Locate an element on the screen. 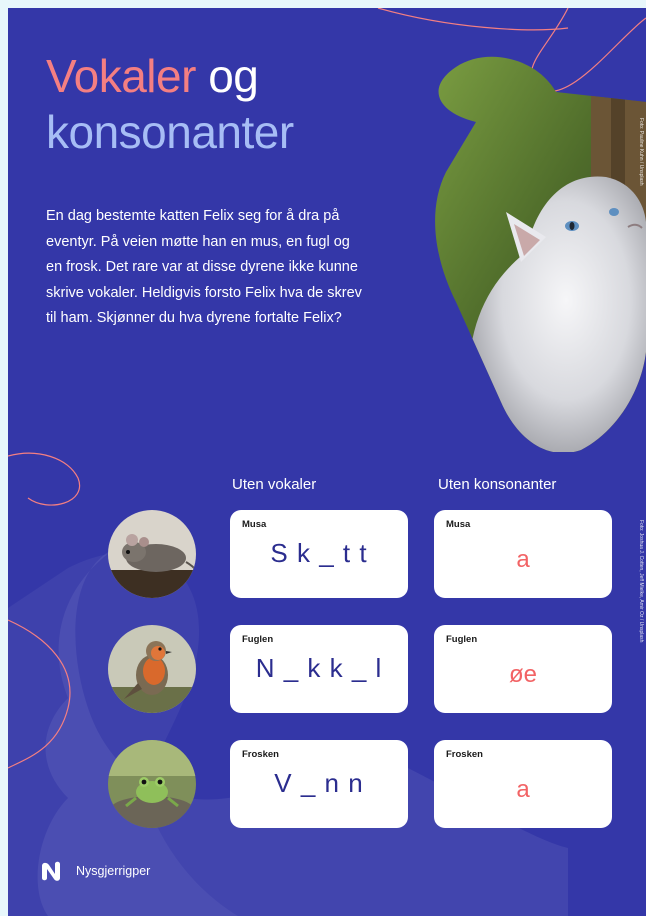 The width and height of the screenshot is (646, 916). brand-logo: Nysgjerrigper is located at coordinates (95, 871).